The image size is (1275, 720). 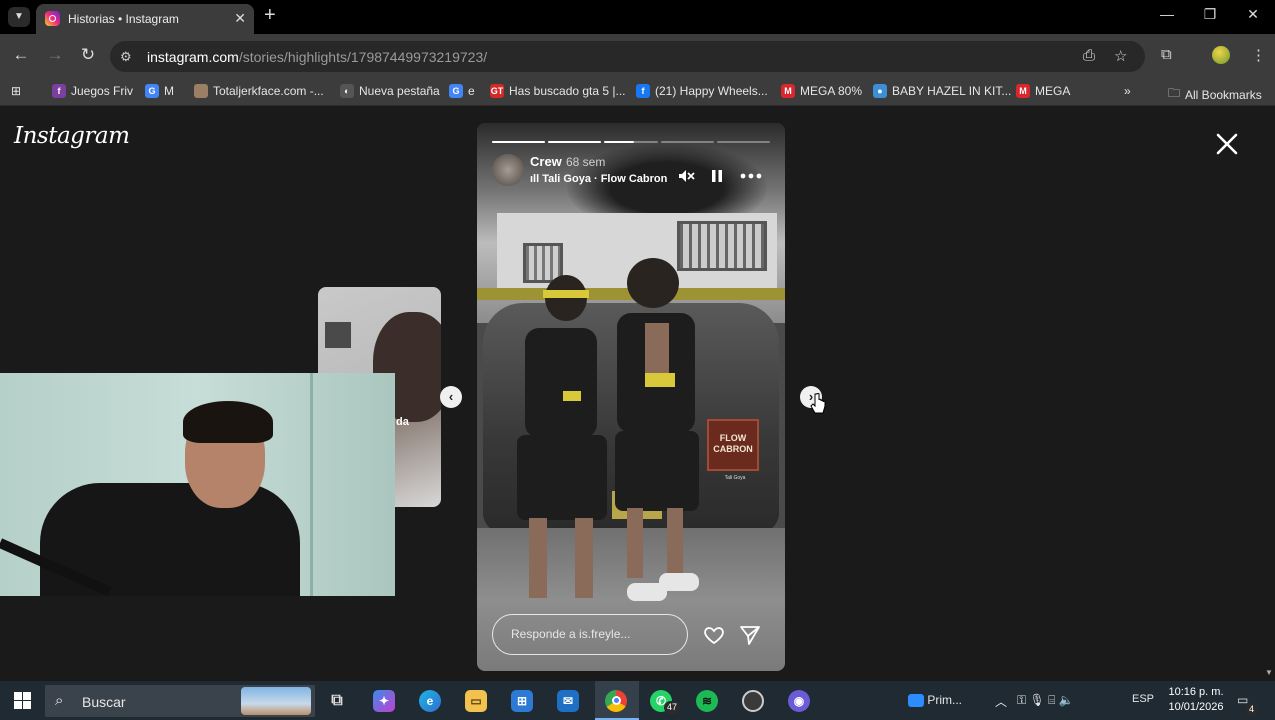 I want to click on all-bookmarks-button: 🗀 All Bookmarks, so click(x=1215, y=94).